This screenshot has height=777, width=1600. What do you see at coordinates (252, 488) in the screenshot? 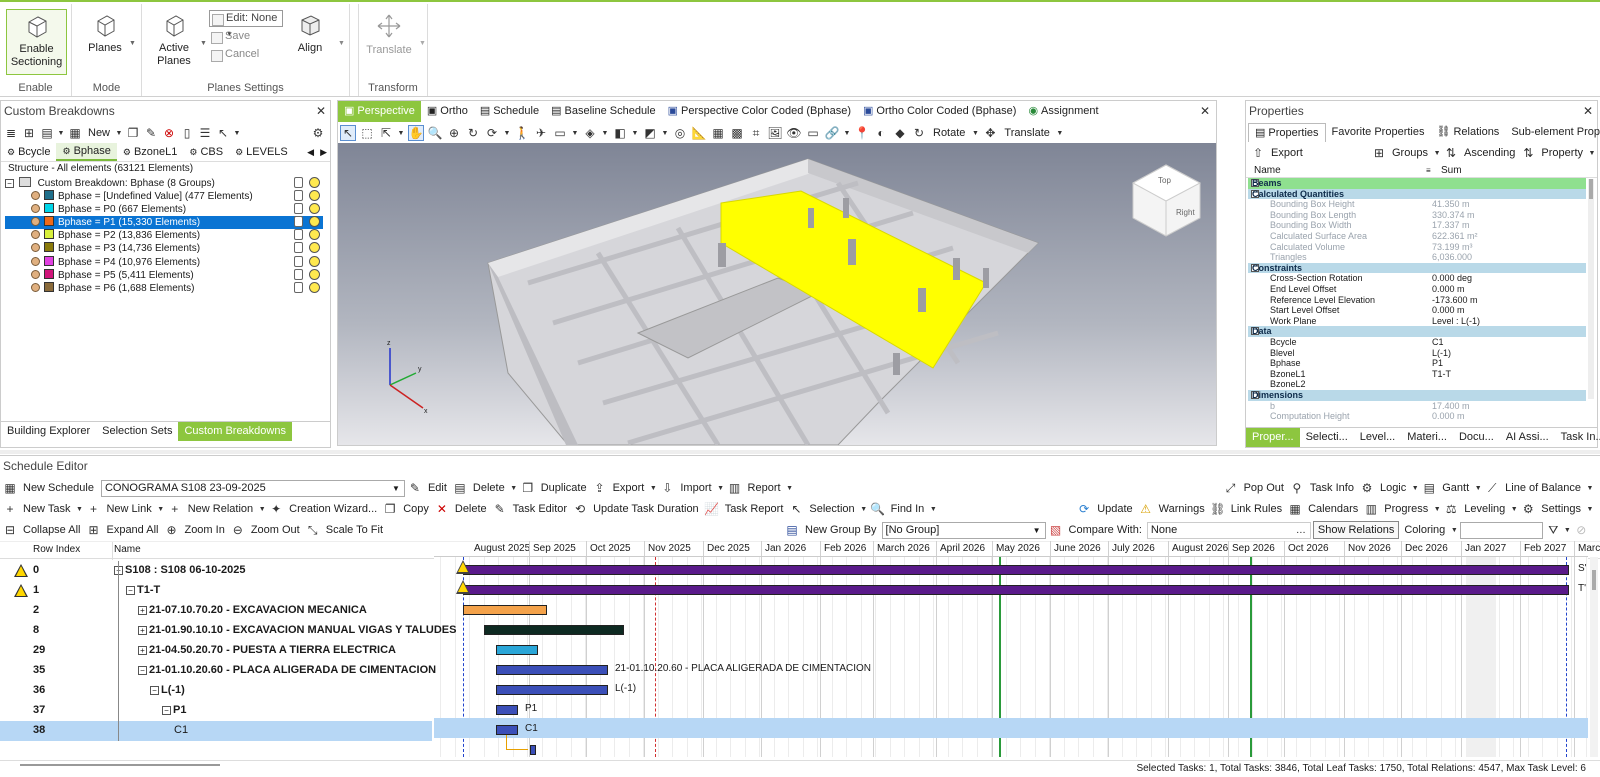
I see `schedule-select: CONOGRAMA S108 23-09-2025 ▼` at bounding box center [252, 488].